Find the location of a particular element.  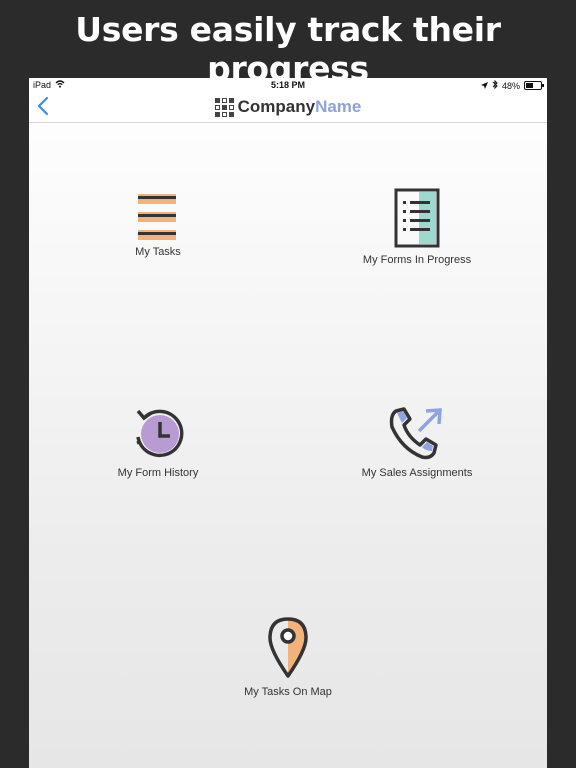

tile-my-tasks: My Tasks is located at coordinates (158, 223).